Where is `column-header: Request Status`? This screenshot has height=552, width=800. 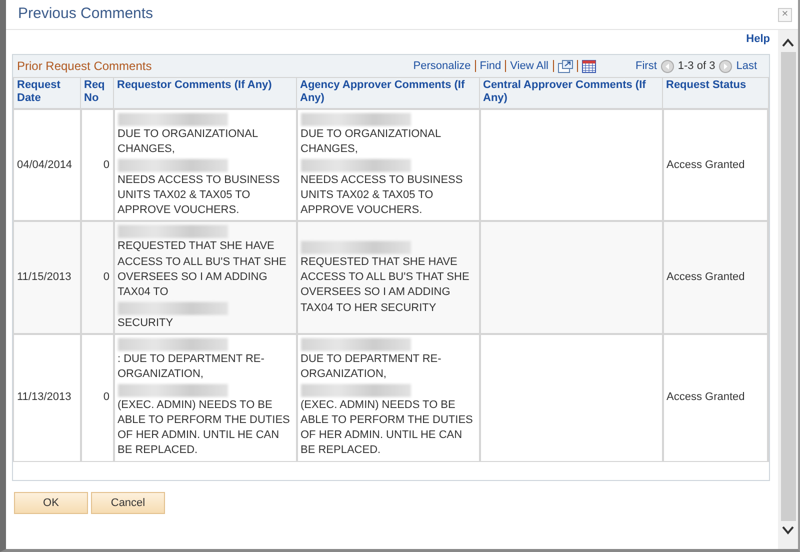
column-header: Request Status is located at coordinates (715, 93).